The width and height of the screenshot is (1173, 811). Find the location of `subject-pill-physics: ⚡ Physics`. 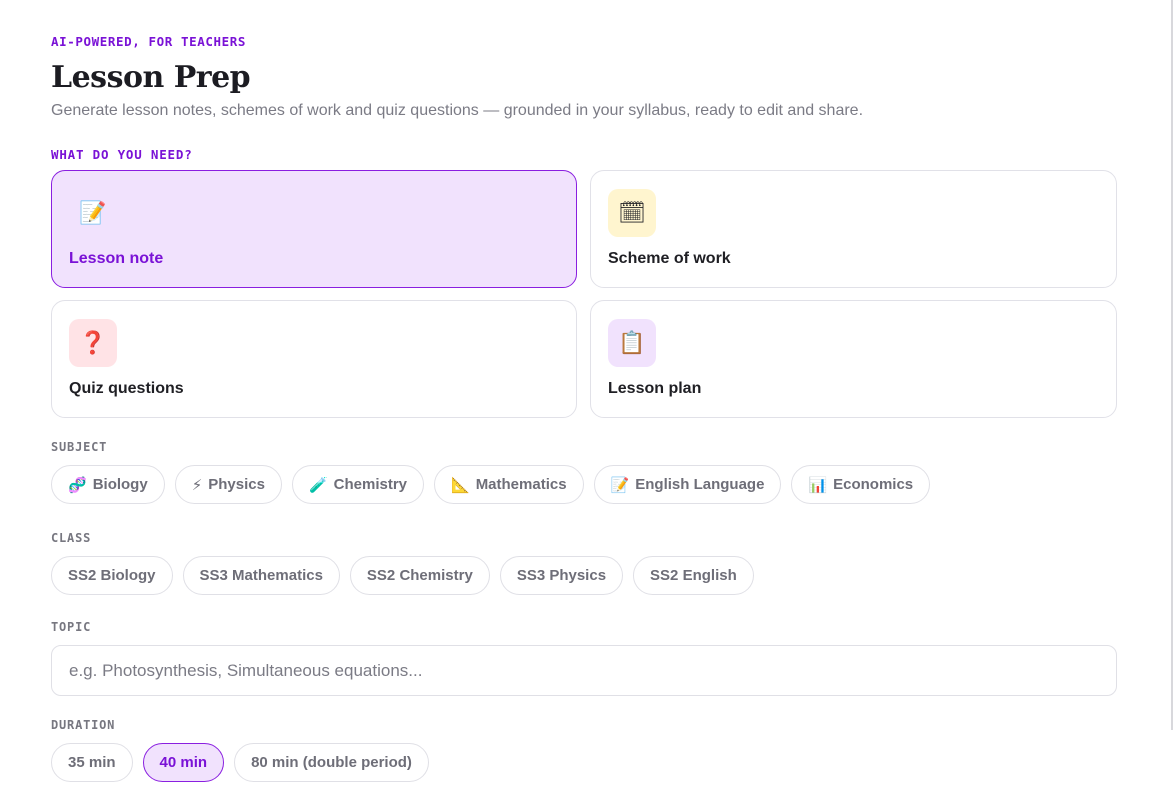

subject-pill-physics: ⚡ Physics is located at coordinates (228, 484).